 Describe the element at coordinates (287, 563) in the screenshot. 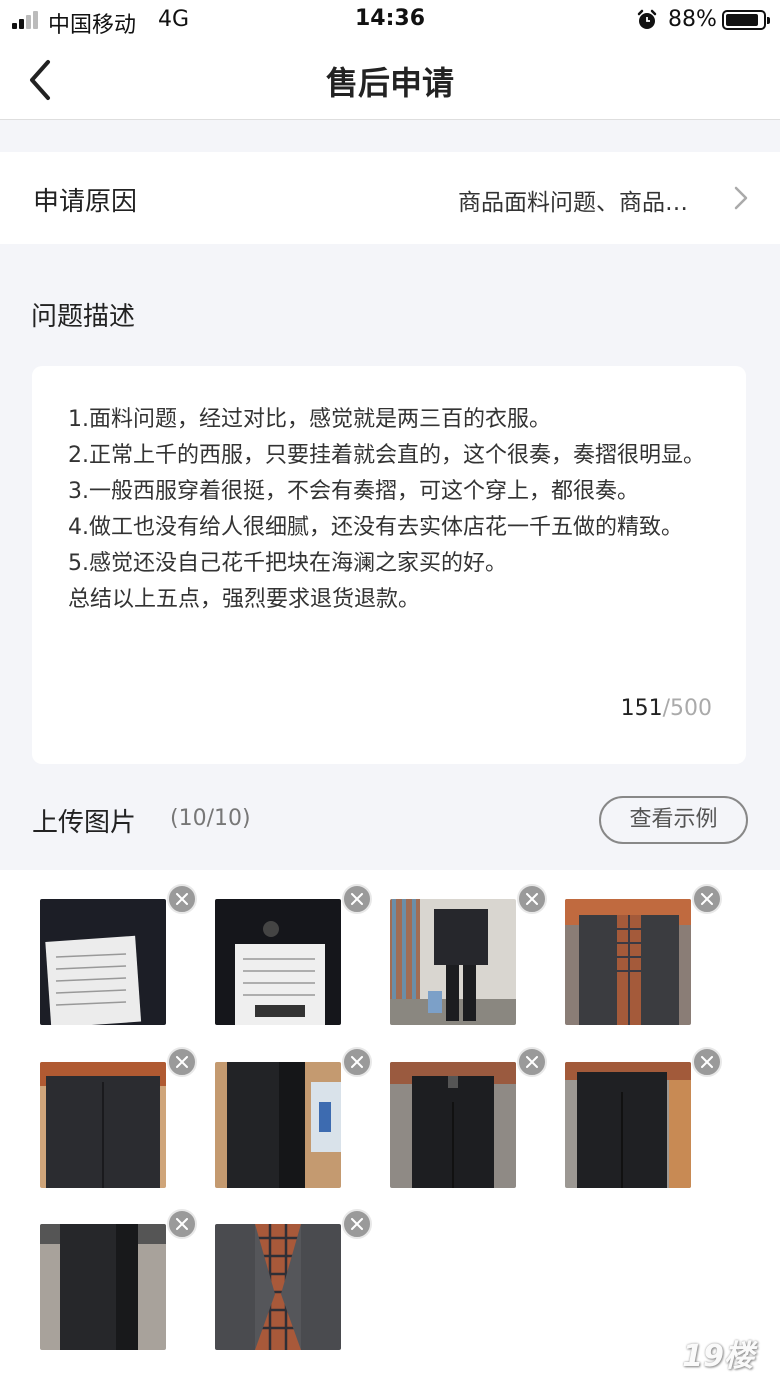

I see `description-line: 5.感觉还没自己花千把块在海澜之家买的好。` at that location.